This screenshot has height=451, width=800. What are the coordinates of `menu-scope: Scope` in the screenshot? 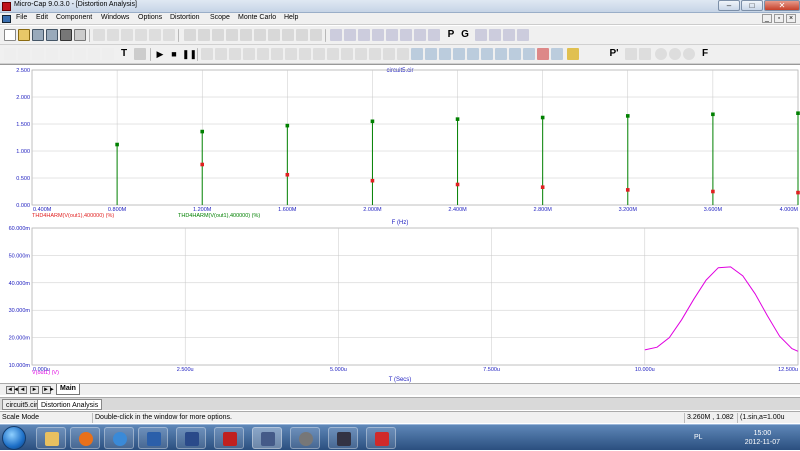 It's located at (220, 17).